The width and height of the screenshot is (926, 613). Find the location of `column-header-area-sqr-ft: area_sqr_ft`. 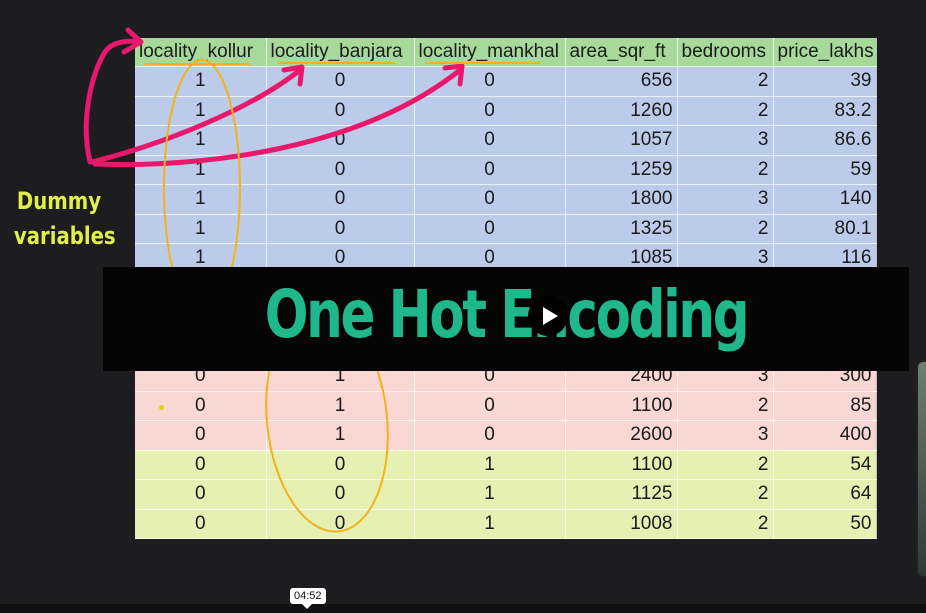

column-header-area-sqr-ft: area_sqr_ft is located at coordinates (621, 52).